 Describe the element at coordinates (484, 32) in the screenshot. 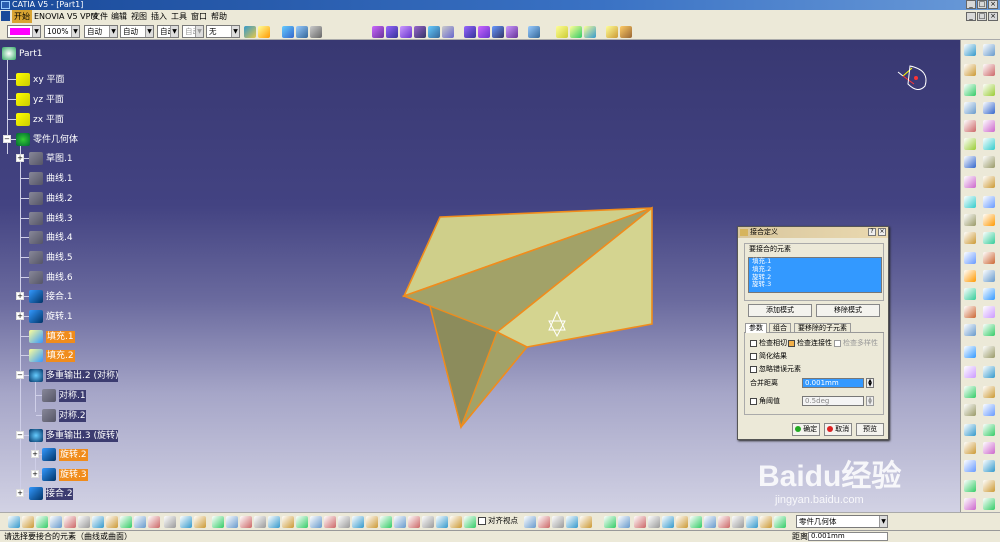

I see `chamfer-icon` at that location.